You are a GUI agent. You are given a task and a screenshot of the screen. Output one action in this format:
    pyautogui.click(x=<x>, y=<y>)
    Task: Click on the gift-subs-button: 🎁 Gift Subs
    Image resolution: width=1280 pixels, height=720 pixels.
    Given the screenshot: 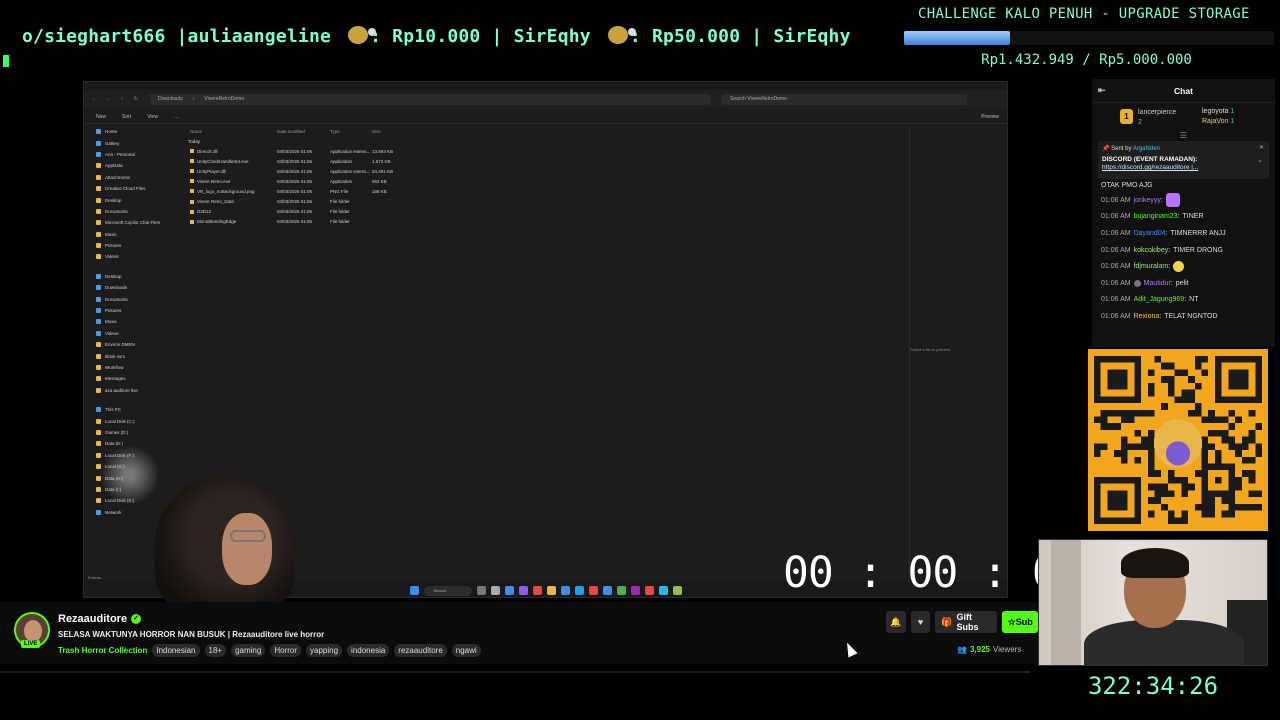 What is the action you would take?
    pyautogui.click(x=966, y=622)
    